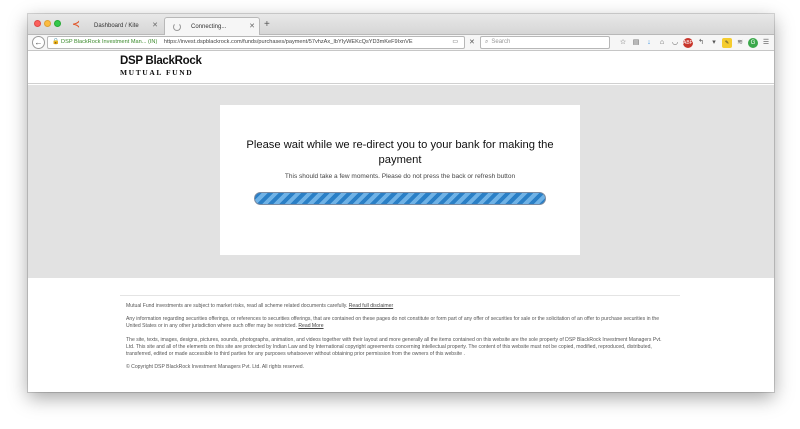 The width and height of the screenshot is (800, 429). What do you see at coordinates (662, 43) in the screenshot?
I see `home-icon: ⌂` at bounding box center [662, 43].